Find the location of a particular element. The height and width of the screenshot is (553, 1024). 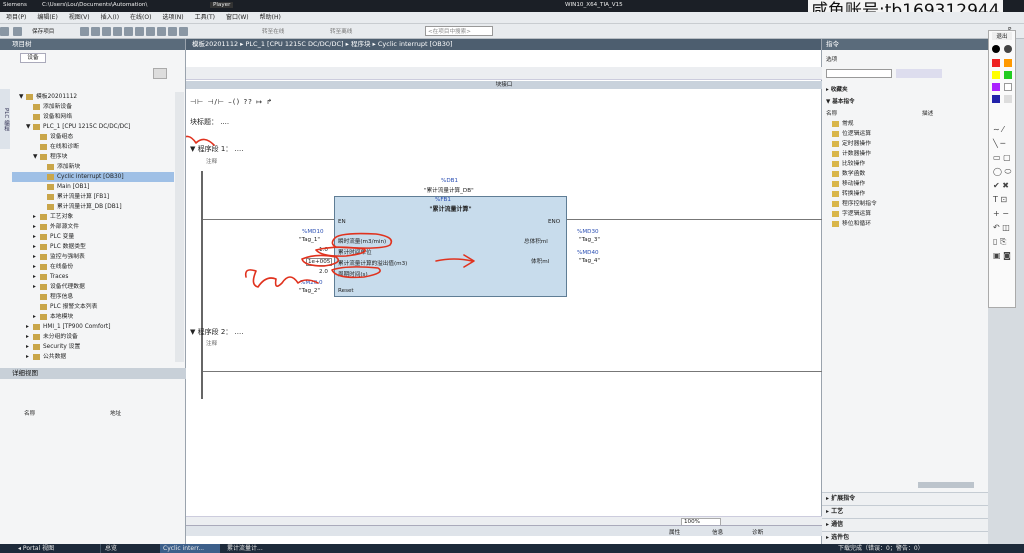

menu-item: 插入(I) is located at coordinates (110, 18).